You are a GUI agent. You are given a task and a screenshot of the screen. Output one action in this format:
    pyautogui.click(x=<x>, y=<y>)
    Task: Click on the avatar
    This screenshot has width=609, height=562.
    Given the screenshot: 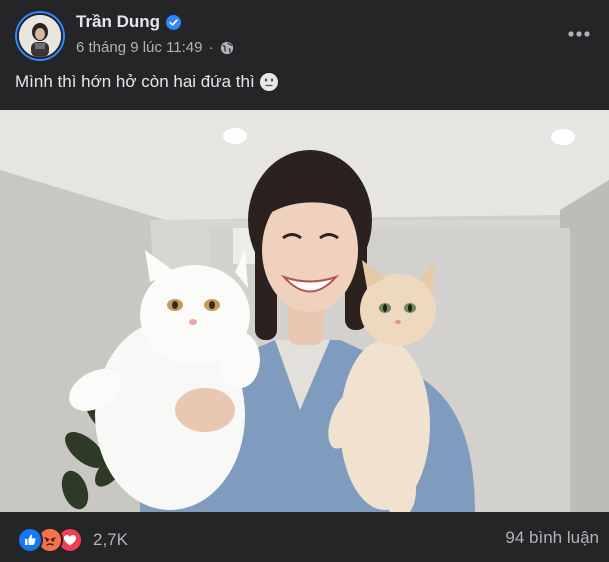 What is the action you would take?
    pyautogui.click(x=40, y=36)
    